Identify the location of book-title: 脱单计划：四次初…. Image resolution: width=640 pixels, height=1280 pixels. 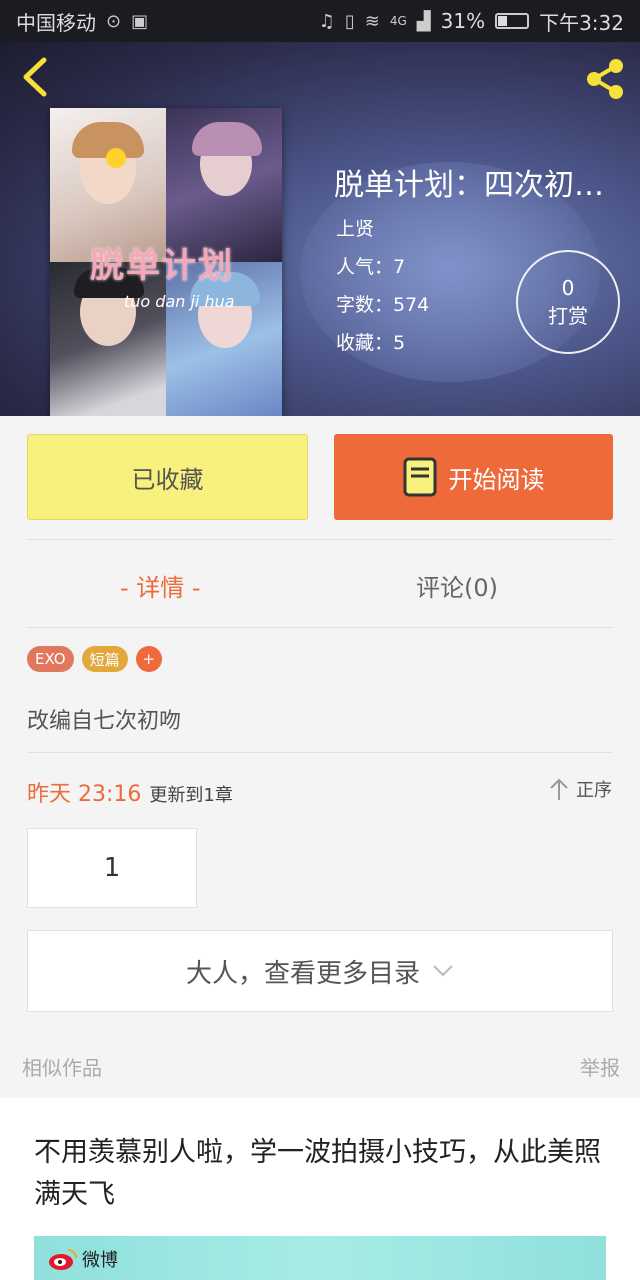
(469, 185).